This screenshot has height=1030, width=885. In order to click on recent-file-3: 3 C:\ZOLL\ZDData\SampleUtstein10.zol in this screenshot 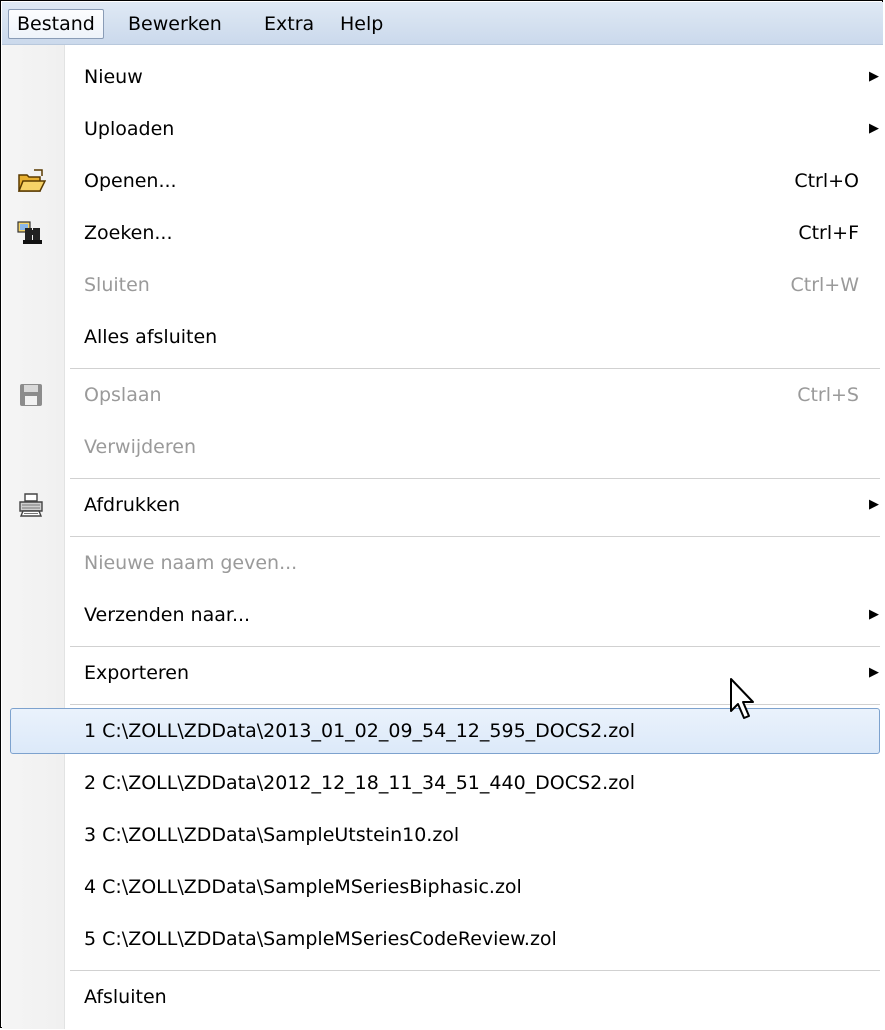, I will do `click(442, 835)`.